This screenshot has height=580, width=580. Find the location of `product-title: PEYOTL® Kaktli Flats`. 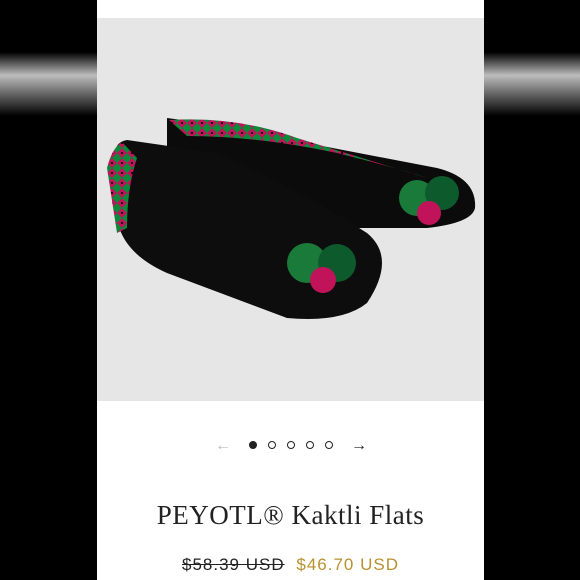

product-title: PEYOTL® Kaktli Flats is located at coordinates (290, 515).